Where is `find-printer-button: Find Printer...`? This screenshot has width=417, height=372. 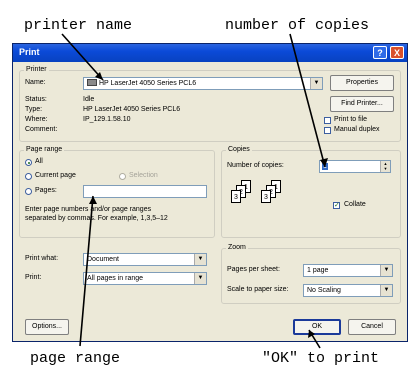
find-printer-button: Find Printer... is located at coordinates (362, 104).